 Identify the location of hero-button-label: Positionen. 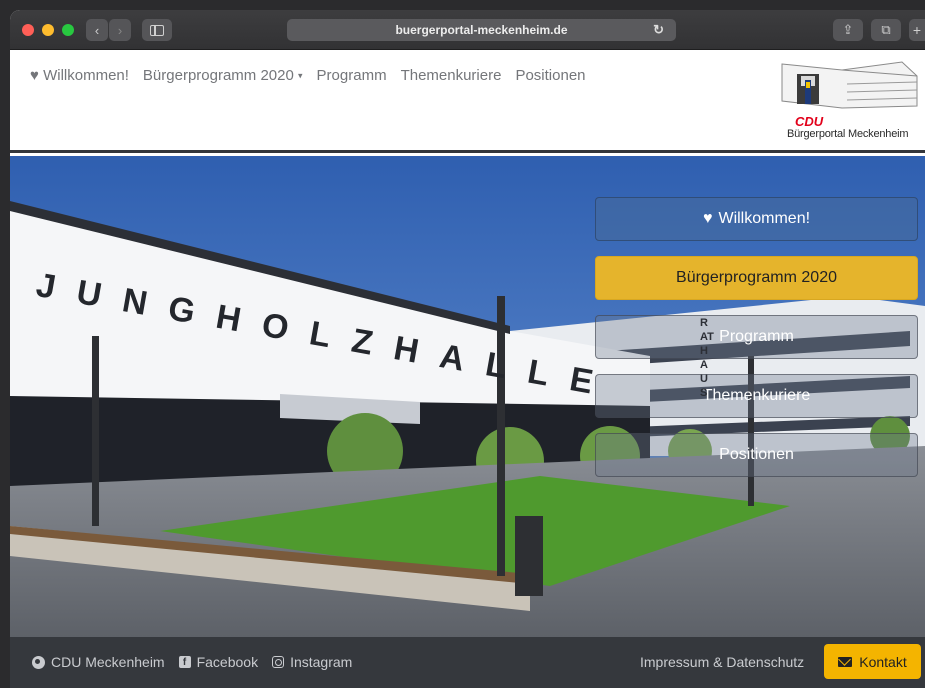
(756, 454).